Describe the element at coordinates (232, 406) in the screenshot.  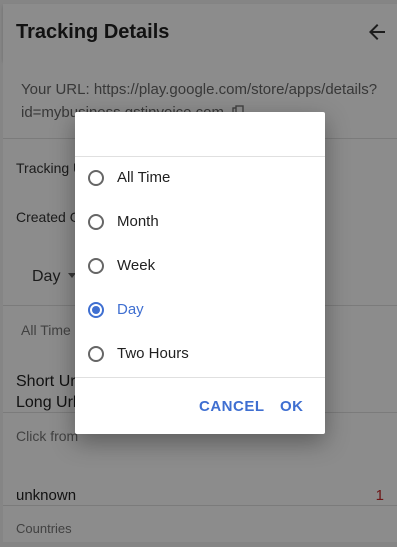
I see `cancel-button: CANCEL` at that location.